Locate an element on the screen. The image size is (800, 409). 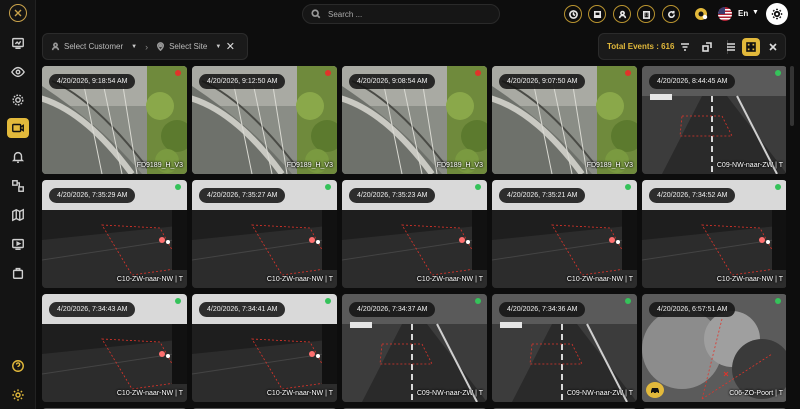
grid-icon is located at coordinates (751, 47).